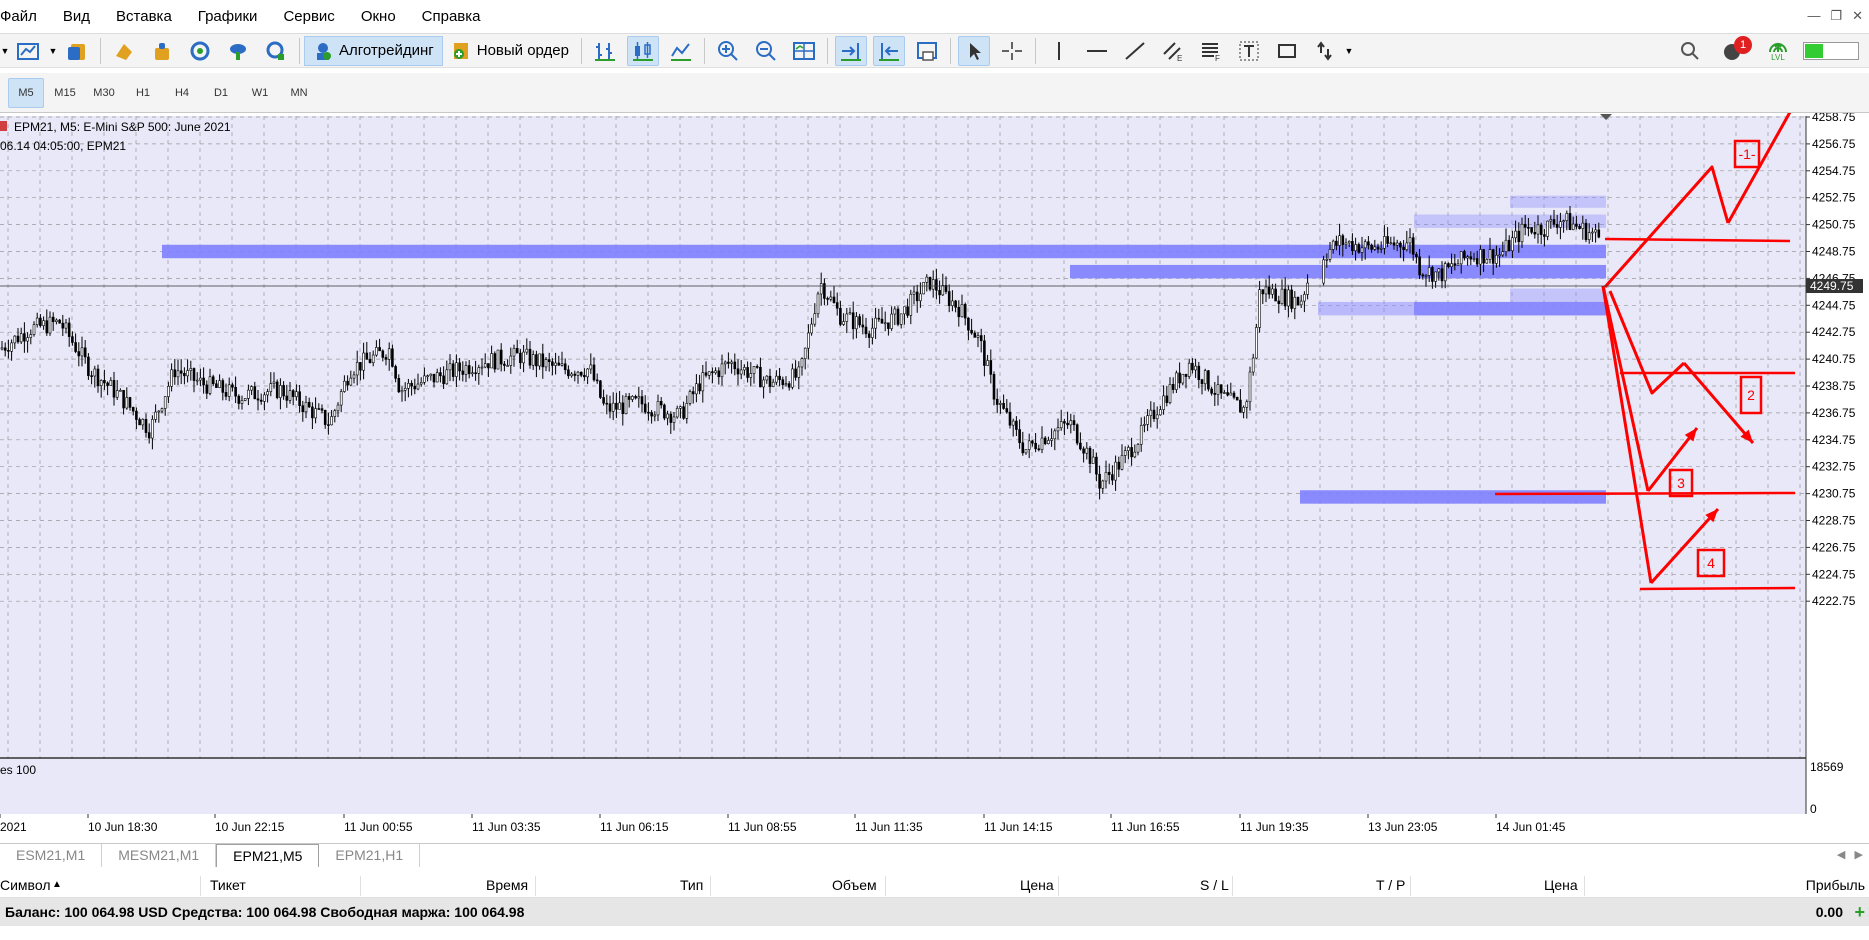 Image resolution: width=1869 pixels, height=940 pixels. What do you see at coordinates (1813, 809) in the screenshot?
I see `volume-zero-label: 0` at bounding box center [1813, 809].